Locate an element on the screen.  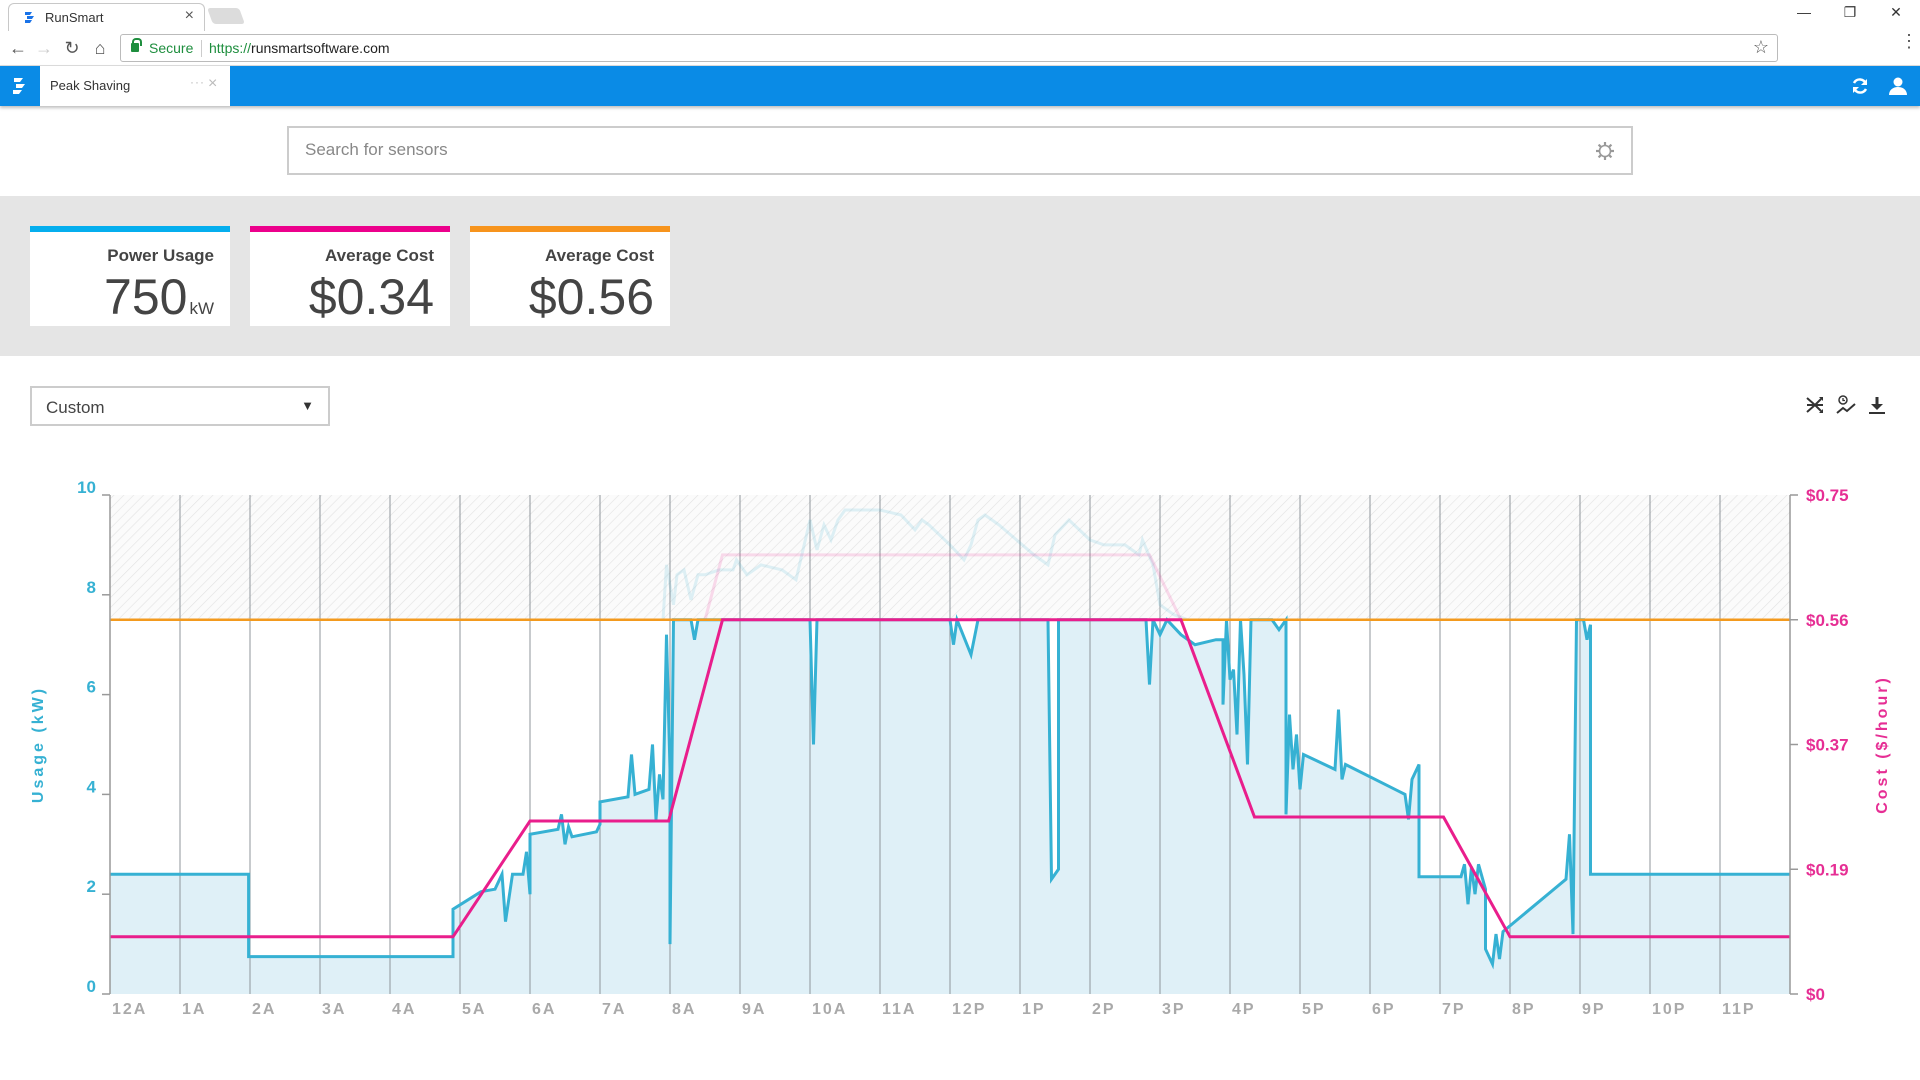
x-tick-label: 3A is located at coordinates (334, 1009).